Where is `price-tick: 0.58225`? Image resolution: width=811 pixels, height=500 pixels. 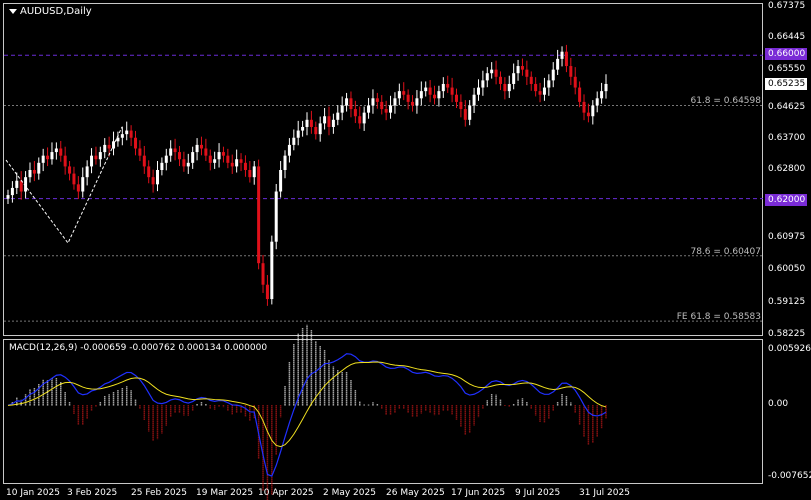 price-tick: 0.58225 is located at coordinates (787, 334).